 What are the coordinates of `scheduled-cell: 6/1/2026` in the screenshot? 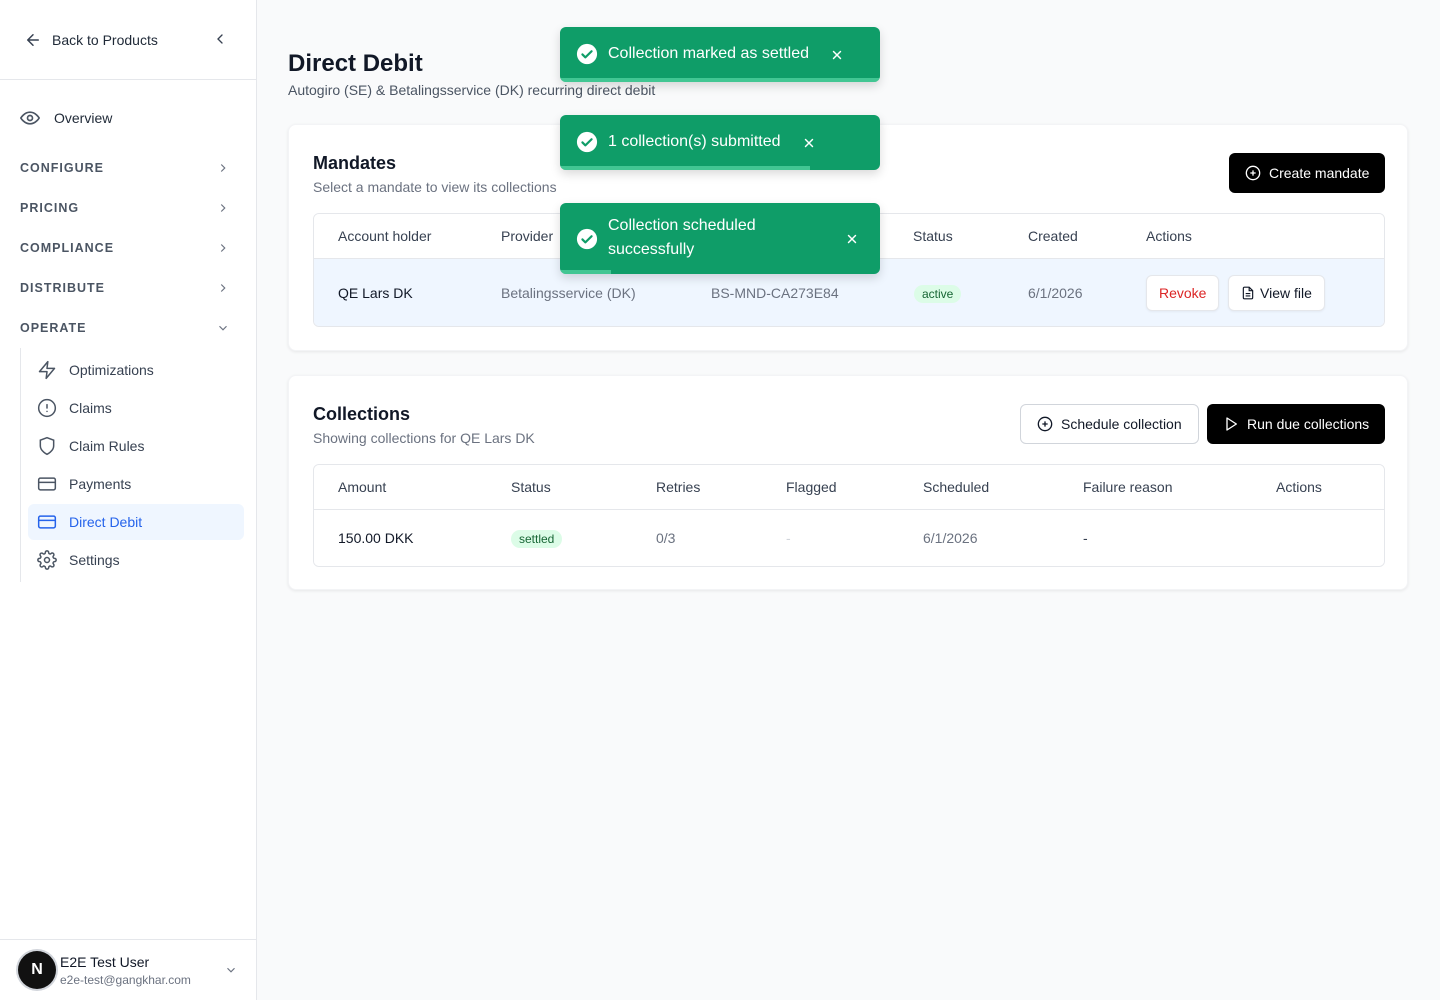 It's located at (950, 538).